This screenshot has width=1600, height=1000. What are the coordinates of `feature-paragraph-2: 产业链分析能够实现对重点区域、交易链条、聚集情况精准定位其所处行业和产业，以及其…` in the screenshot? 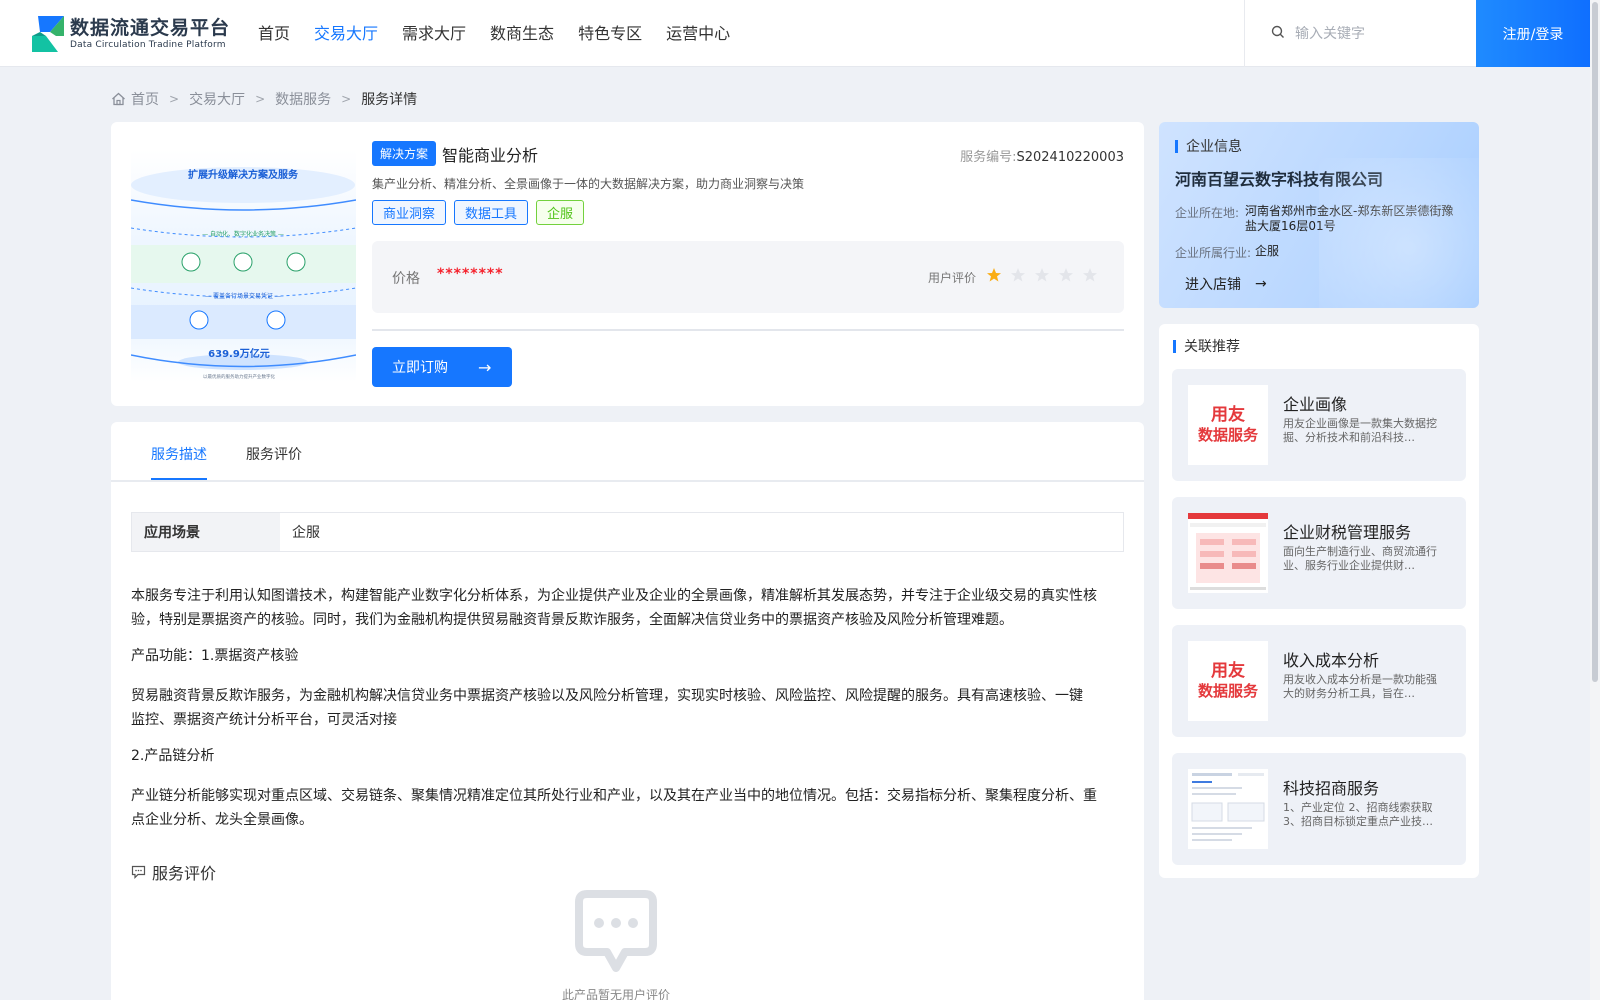 It's located at (614, 808).